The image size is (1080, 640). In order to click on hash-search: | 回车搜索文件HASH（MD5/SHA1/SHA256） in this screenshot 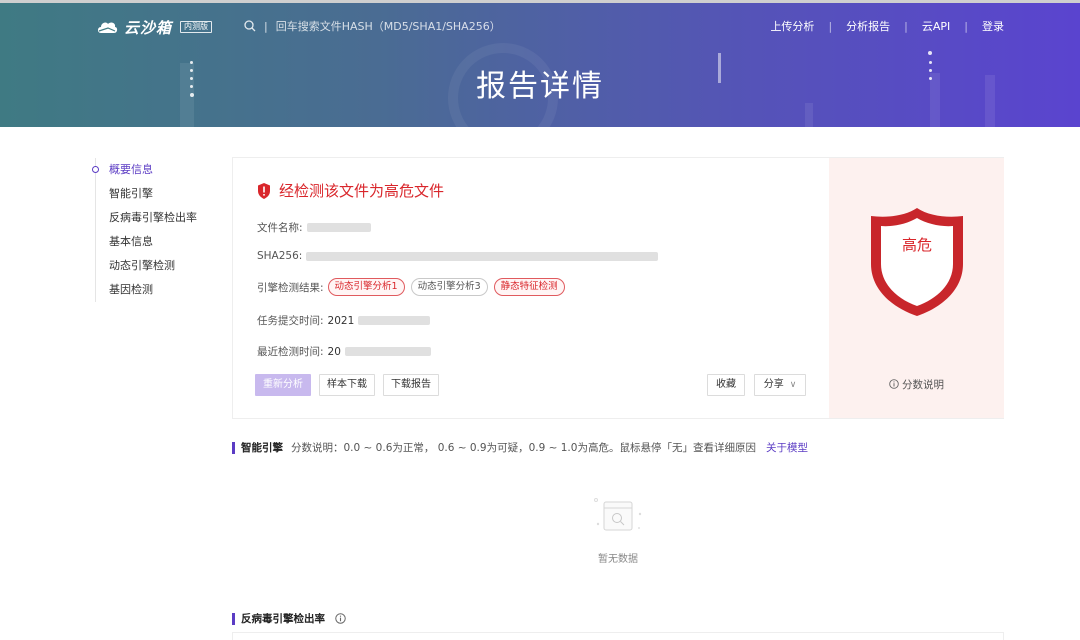, I will do `click(372, 26)`.